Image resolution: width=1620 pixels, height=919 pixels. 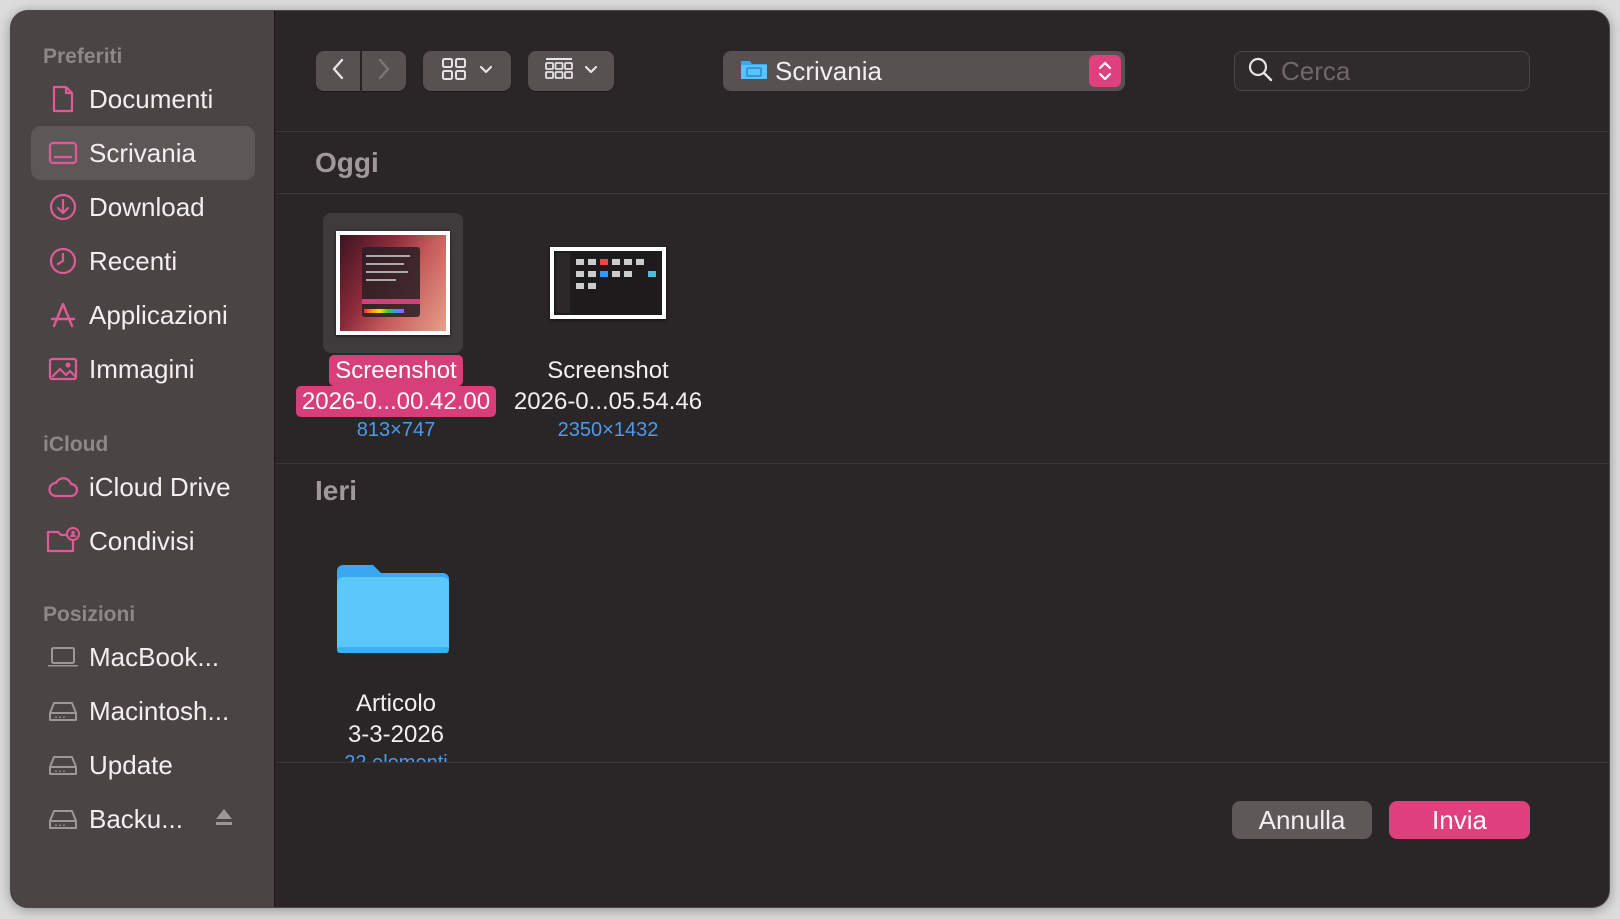 What do you see at coordinates (361, 71) in the screenshot?
I see `navigation-buttons` at bounding box center [361, 71].